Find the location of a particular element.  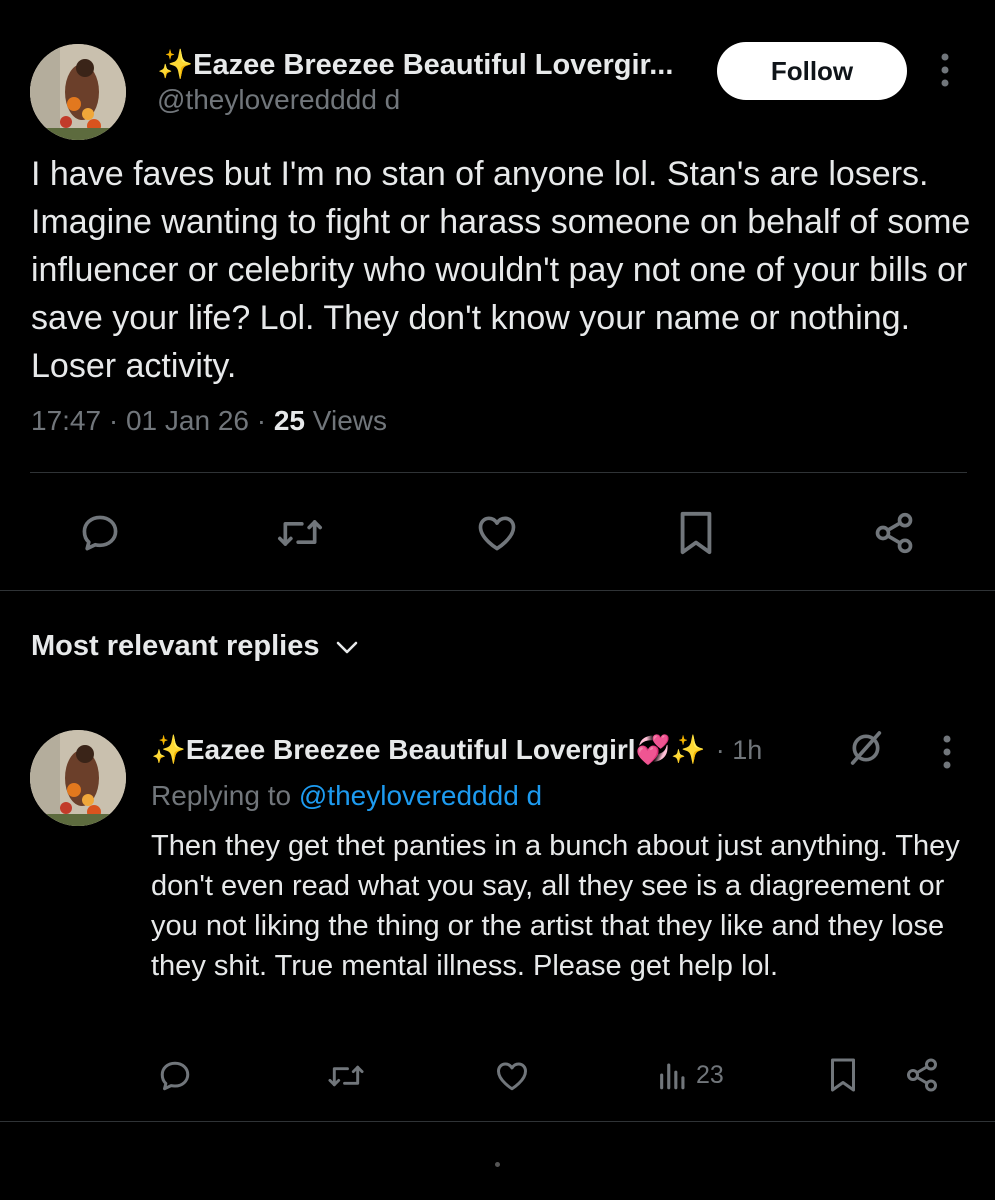

post-reply-button is located at coordinates (100, 533).